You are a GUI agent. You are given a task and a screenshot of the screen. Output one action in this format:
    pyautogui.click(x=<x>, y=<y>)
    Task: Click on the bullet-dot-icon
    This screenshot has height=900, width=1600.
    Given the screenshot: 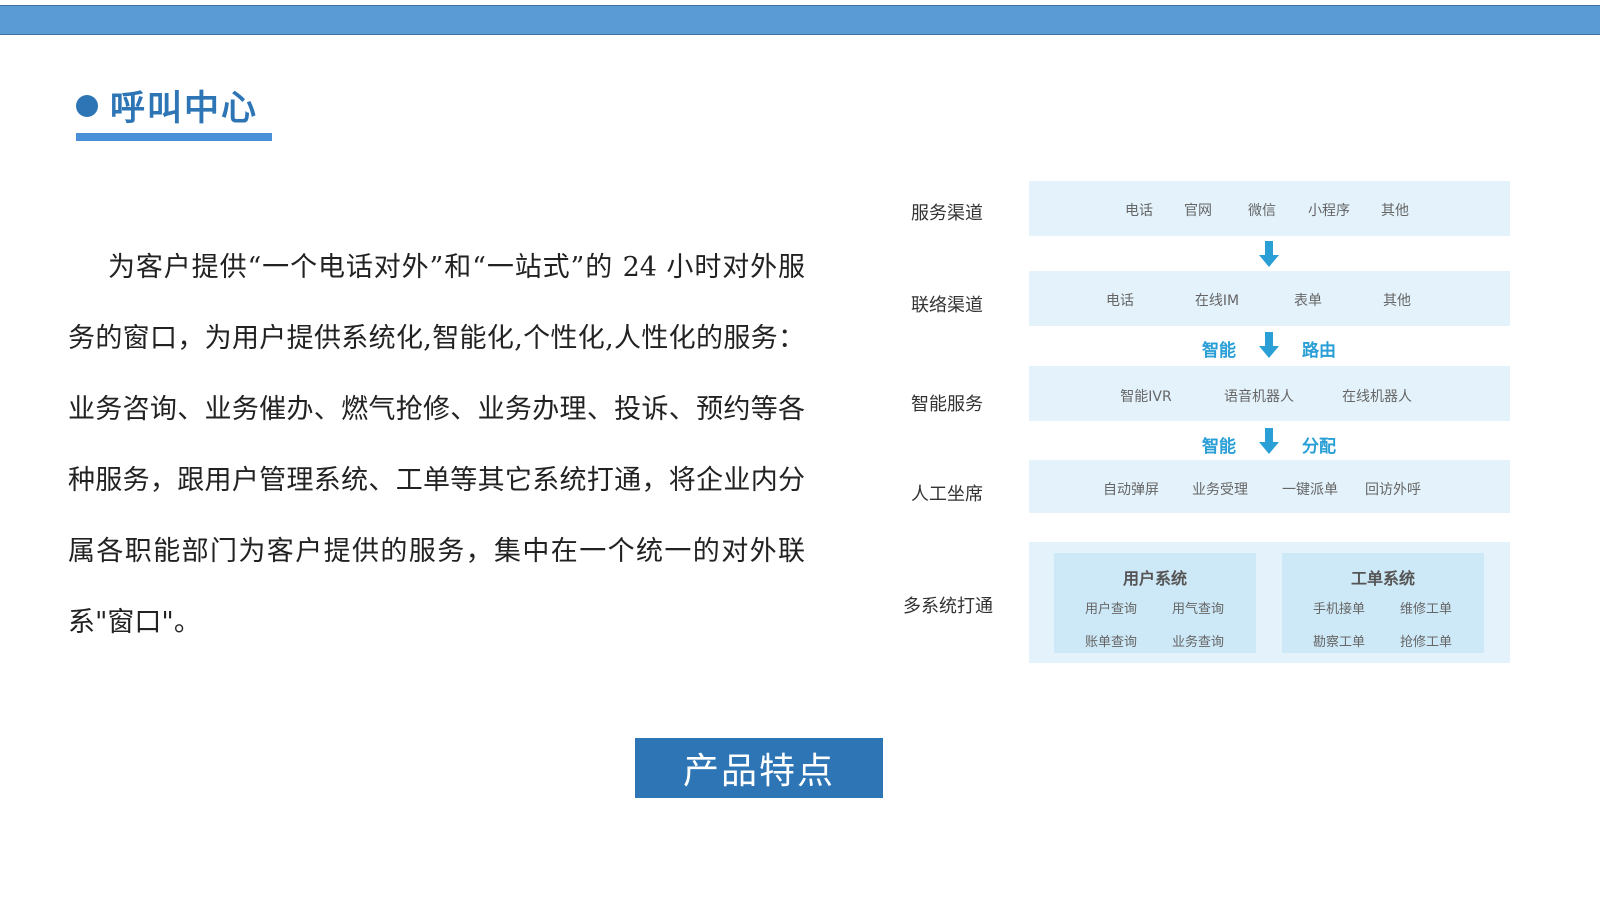 What is the action you would take?
    pyautogui.click(x=87, y=105)
    